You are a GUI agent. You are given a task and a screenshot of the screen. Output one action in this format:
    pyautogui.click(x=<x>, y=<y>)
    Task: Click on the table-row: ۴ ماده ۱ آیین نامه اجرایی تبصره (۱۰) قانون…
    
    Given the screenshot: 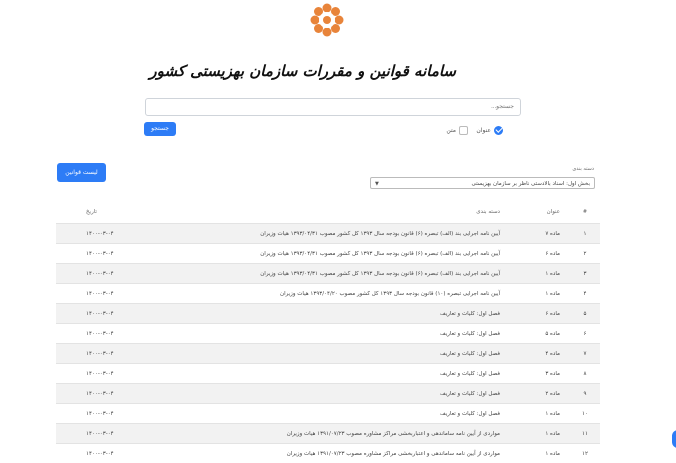 What is the action you would take?
    pyautogui.click(x=328, y=293)
    